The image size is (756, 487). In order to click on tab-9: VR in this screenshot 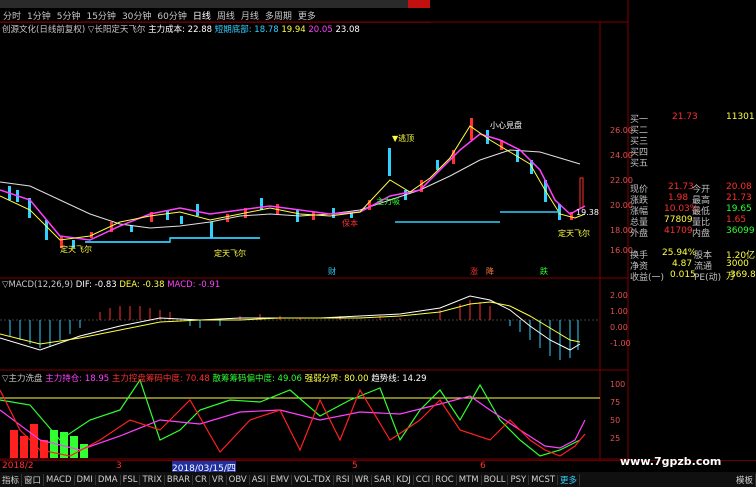, I will do `click(218, 479)`.